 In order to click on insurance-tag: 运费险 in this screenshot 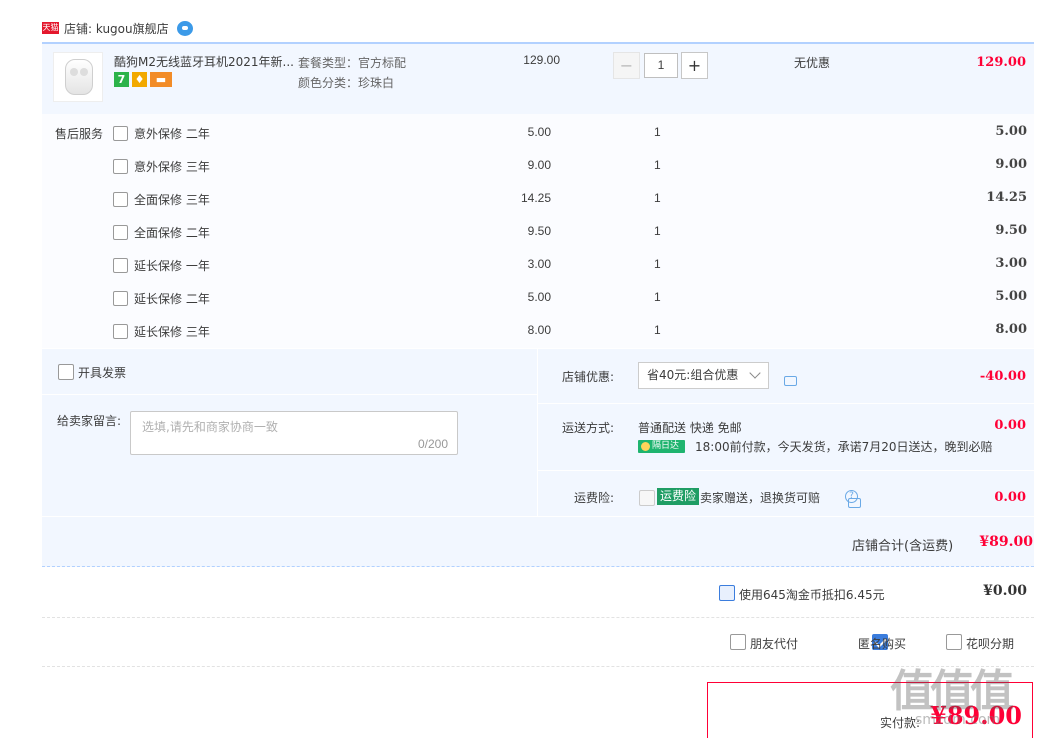, I will do `click(678, 496)`.